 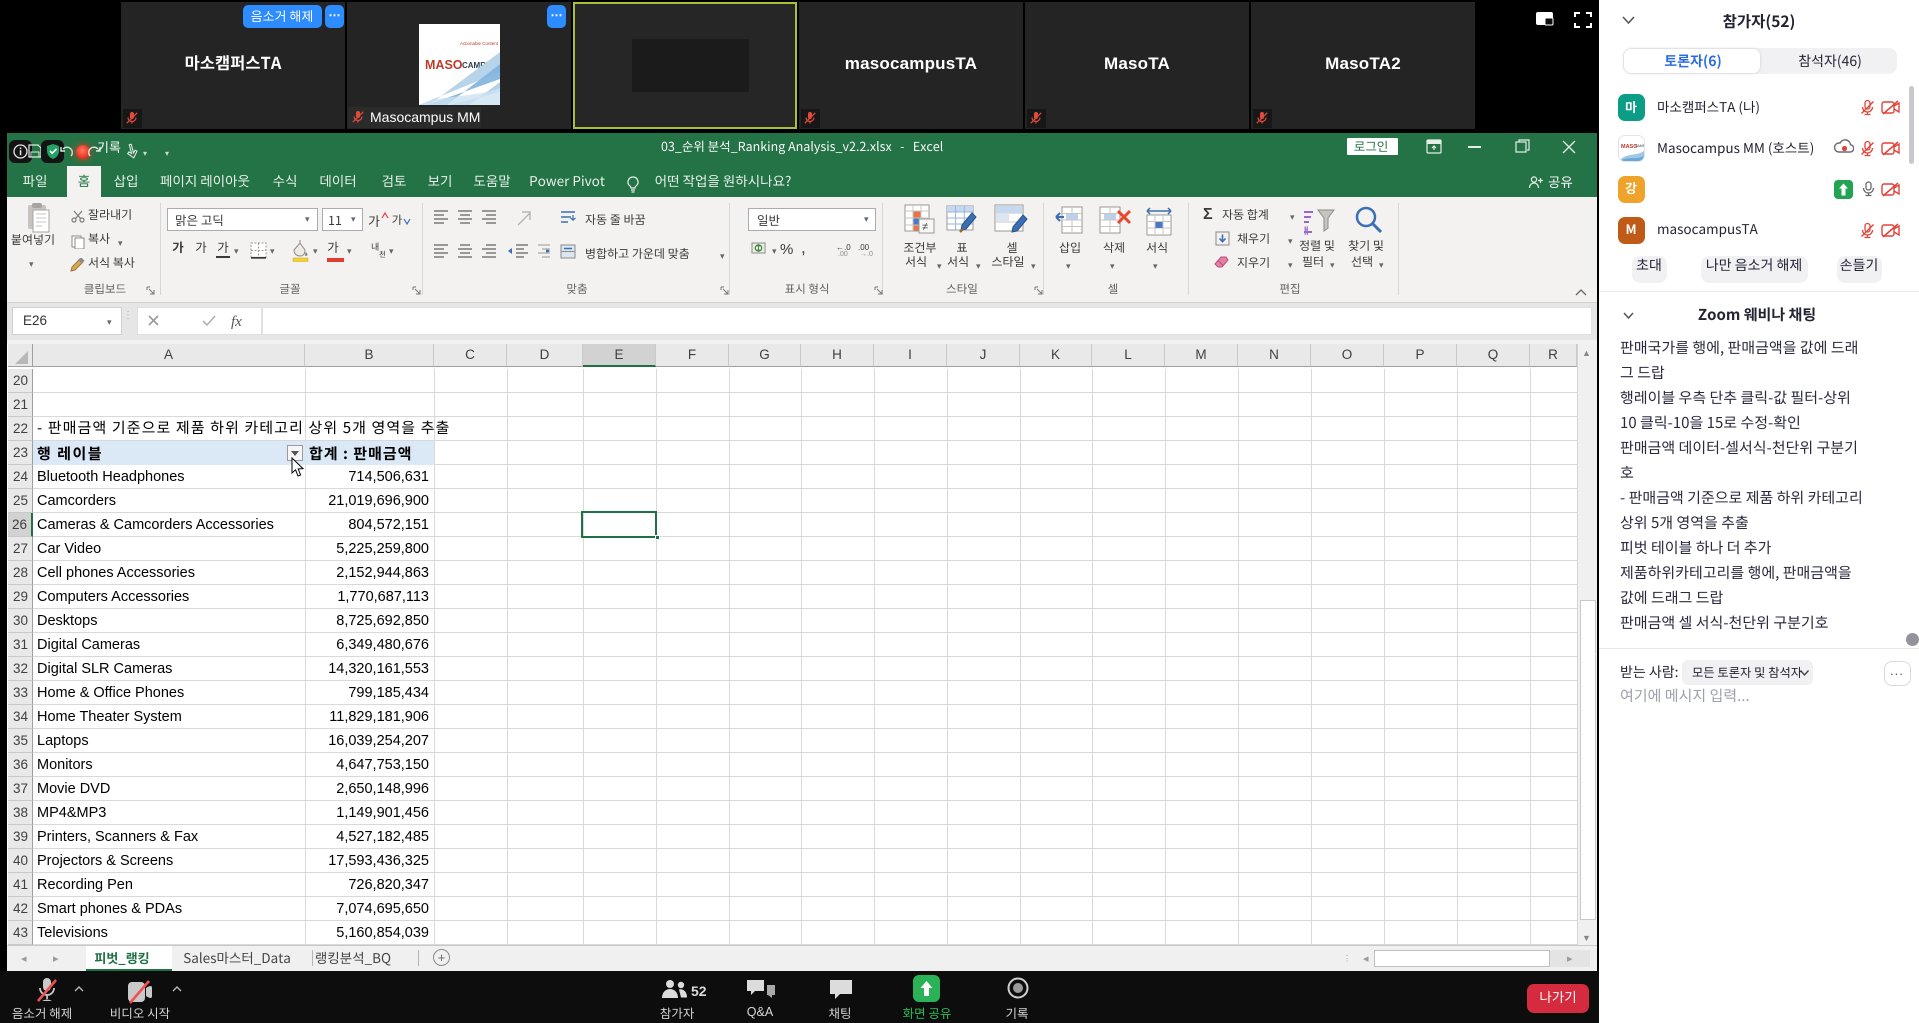 I want to click on svg-text: MASO, so click(x=444, y=65).